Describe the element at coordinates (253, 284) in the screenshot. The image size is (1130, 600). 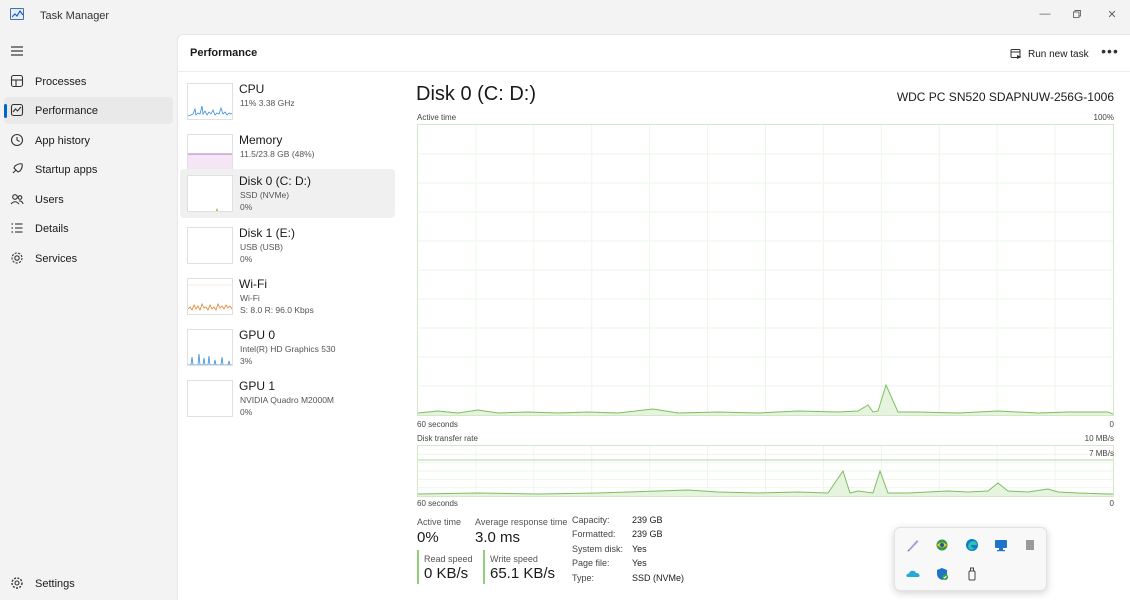
I see `device-name: Wi-Fi` at that location.